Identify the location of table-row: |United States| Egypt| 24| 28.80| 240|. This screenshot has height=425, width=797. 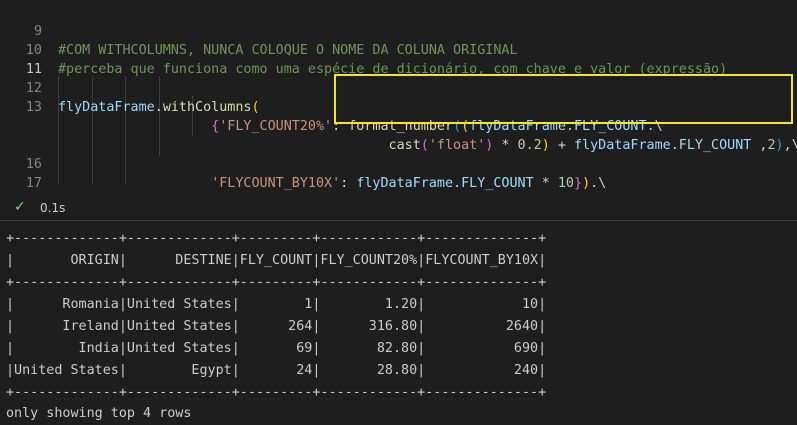
(276, 370).